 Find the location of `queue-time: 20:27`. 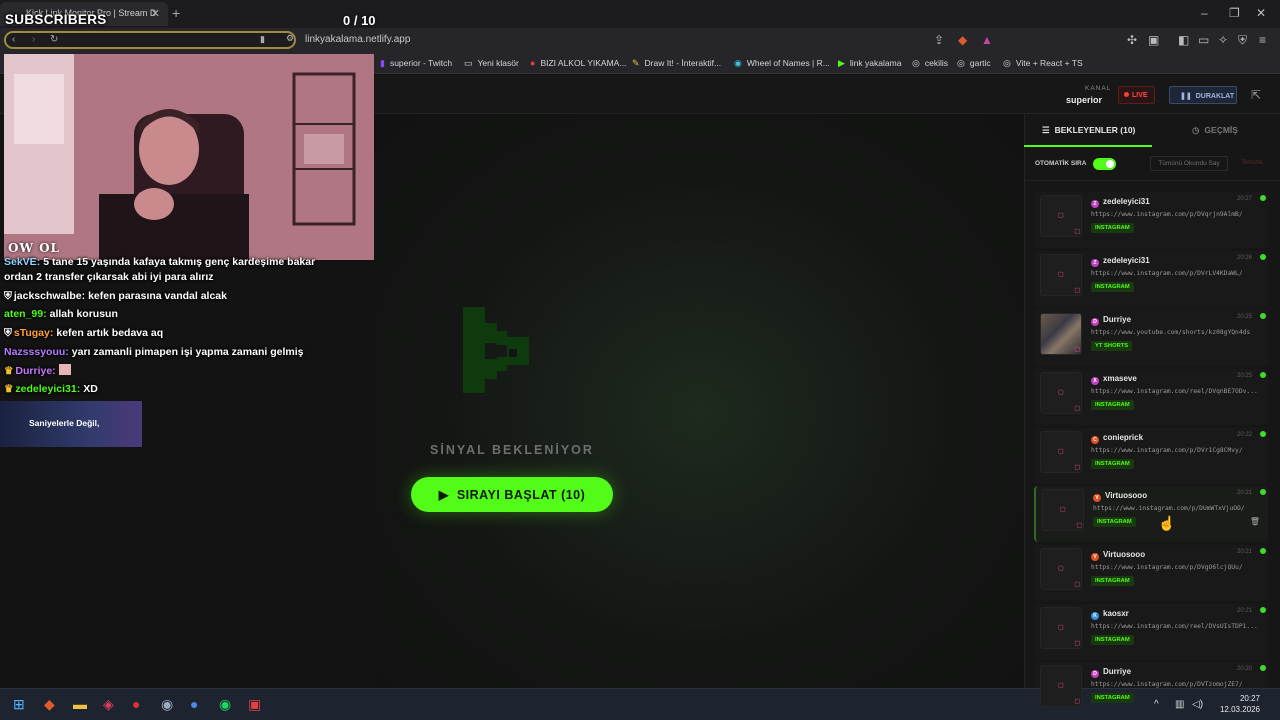

queue-time: 20:27 is located at coordinates (1244, 199).